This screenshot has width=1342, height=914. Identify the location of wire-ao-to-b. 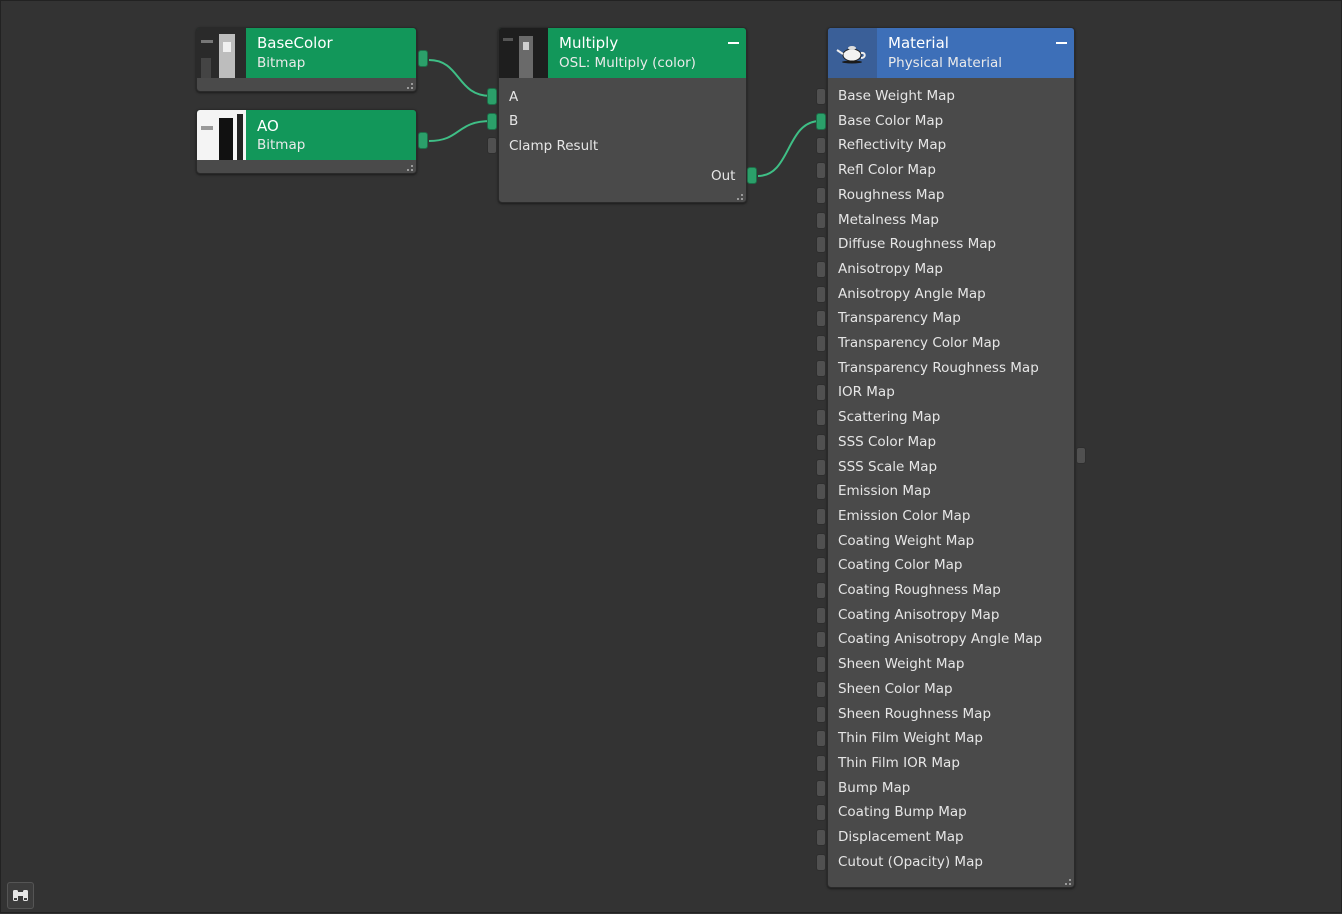
(460, 131).